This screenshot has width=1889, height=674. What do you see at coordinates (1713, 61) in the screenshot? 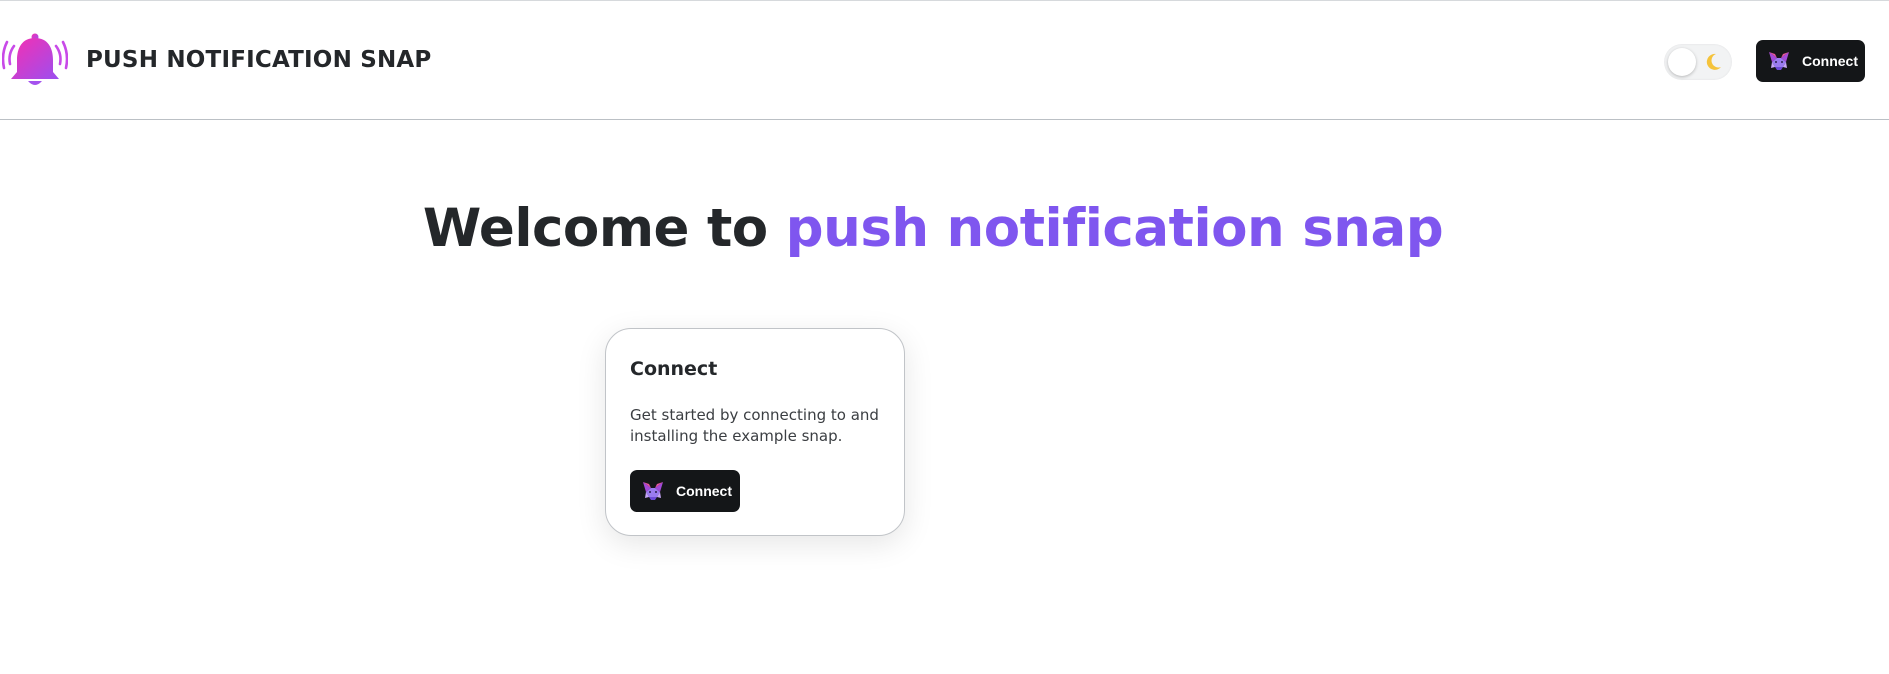
I see `moon-icon` at bounding box center [1713, 61].